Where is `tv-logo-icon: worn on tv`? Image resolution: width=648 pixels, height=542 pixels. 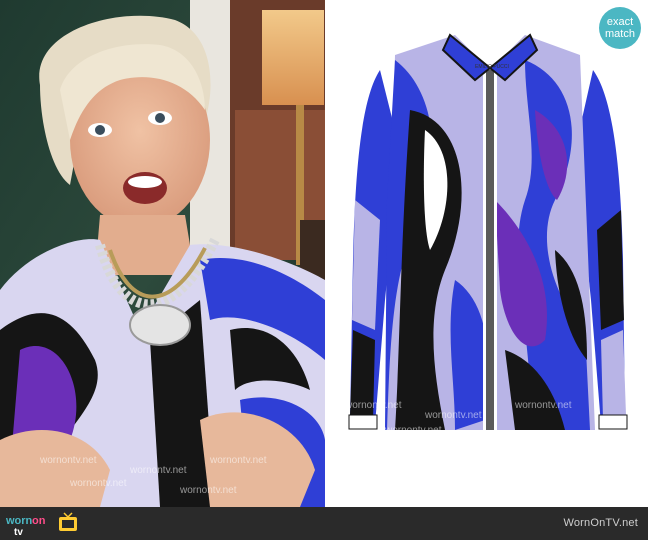 tv-logo-icon: worn on tv is located at coordinates (41, 525).